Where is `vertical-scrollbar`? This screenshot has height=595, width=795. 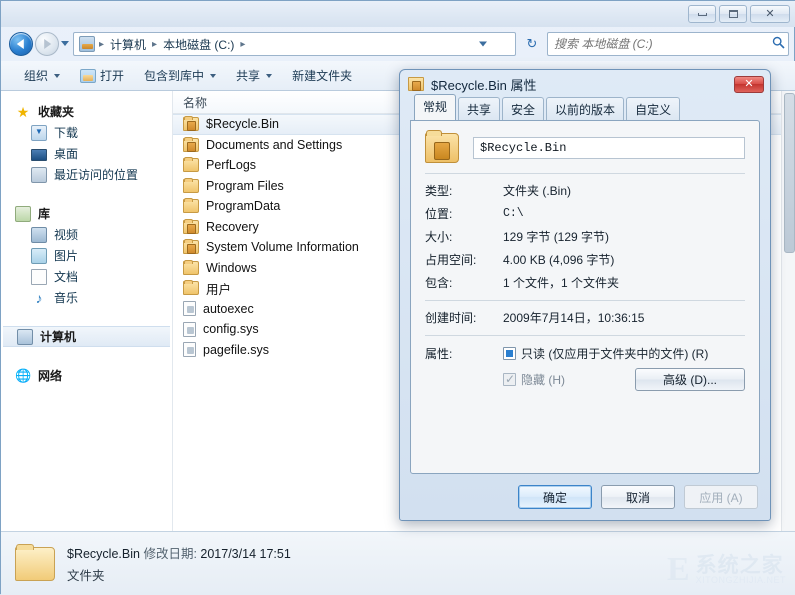 vertical-scrollbar is located at coordinates (788, 311).